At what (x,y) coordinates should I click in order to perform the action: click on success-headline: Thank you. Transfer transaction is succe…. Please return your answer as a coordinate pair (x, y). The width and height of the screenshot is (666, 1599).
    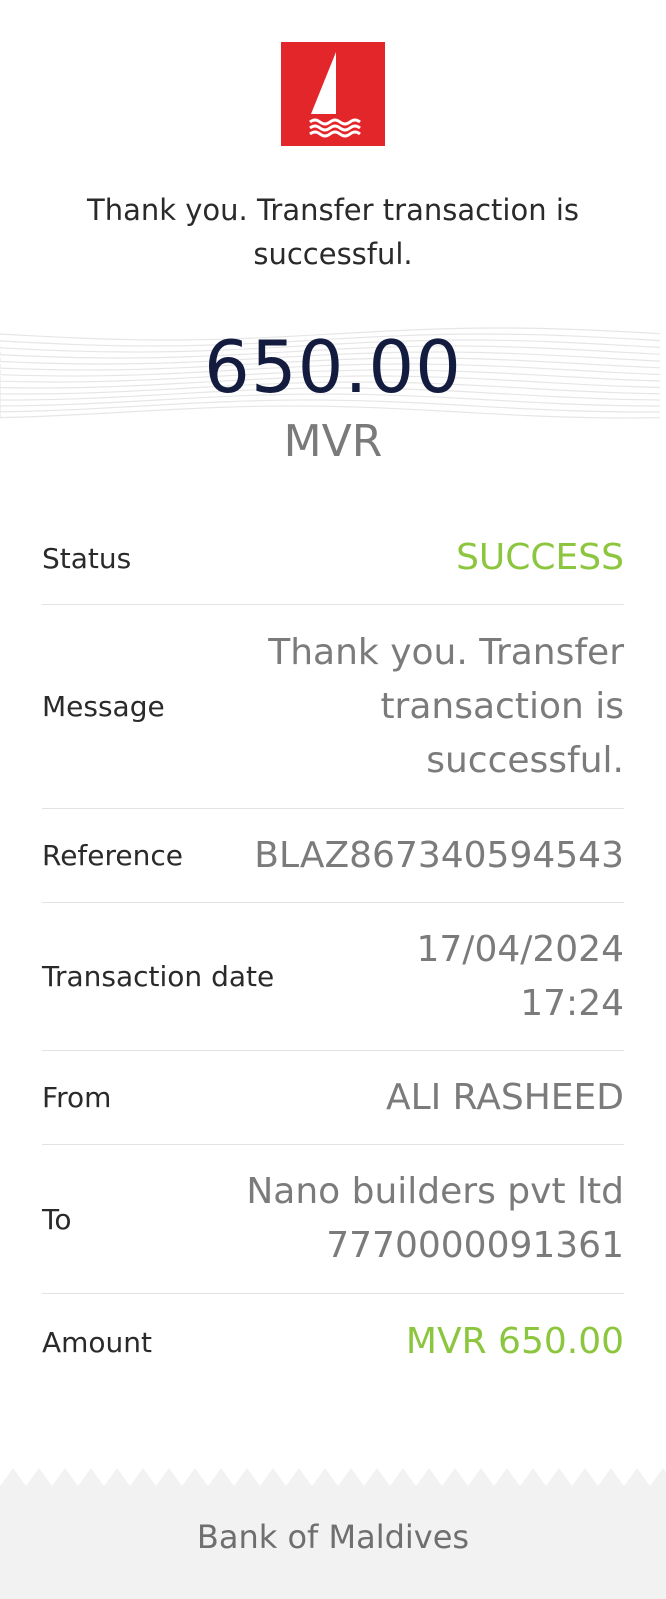
    Looking at the image, I should click on (332, 232).